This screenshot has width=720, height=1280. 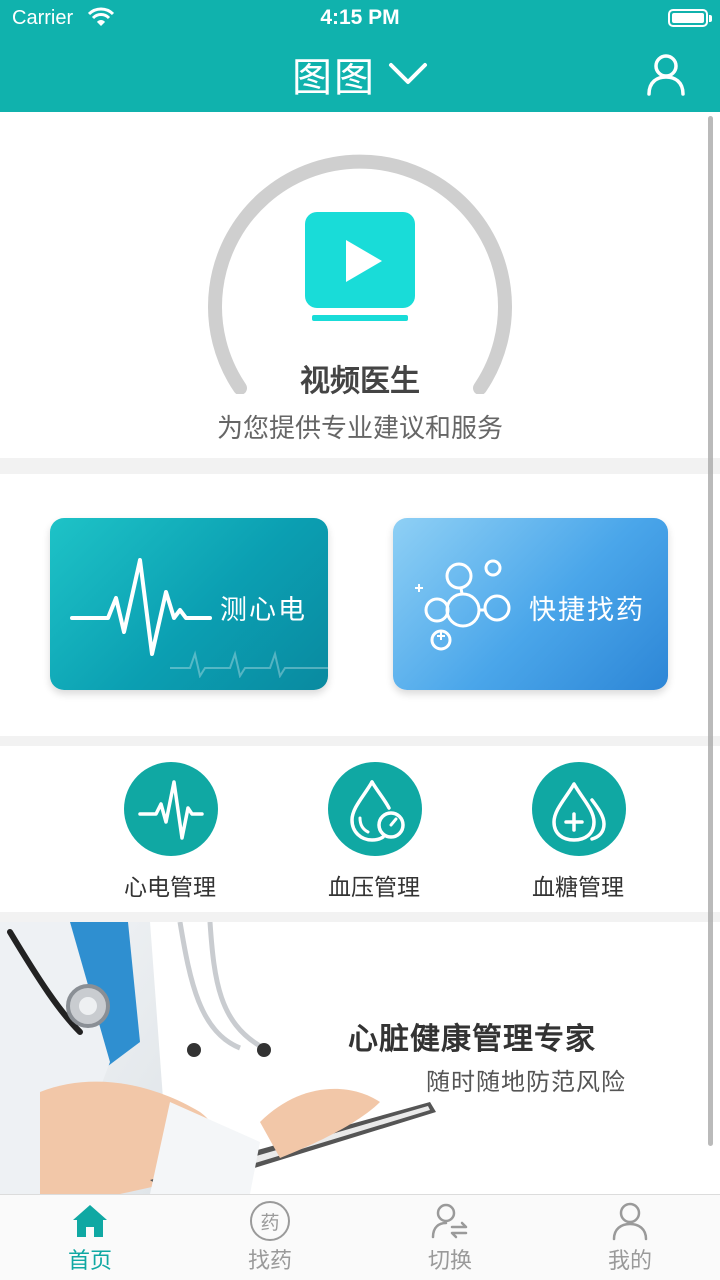 What do you see at coordinates (630, 1221) in the screenshot?
I see `profile-icon` at bounding box center [630, 1221].